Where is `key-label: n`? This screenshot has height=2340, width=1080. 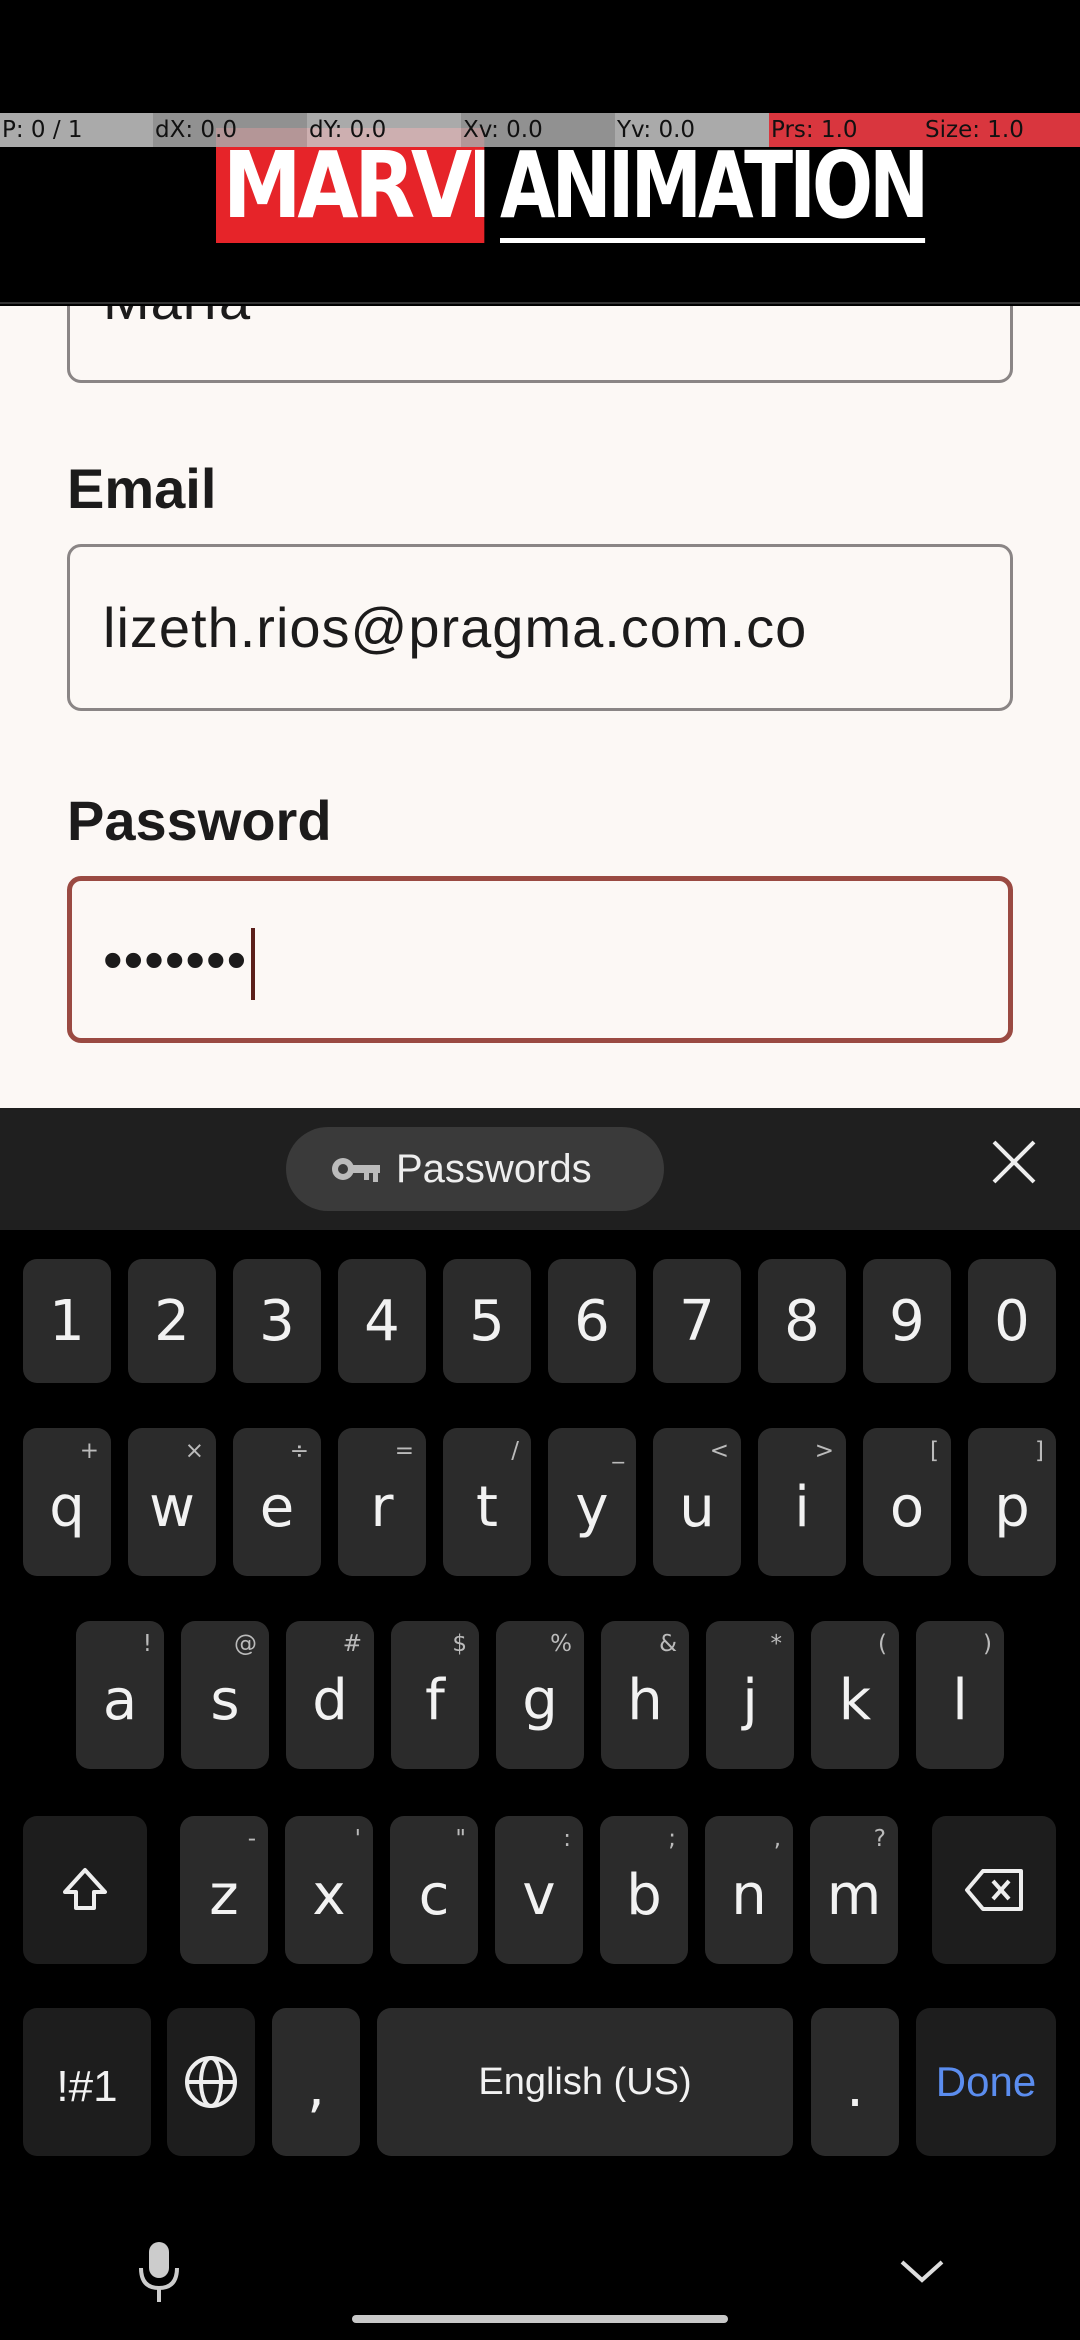 key-label: n is located at coordinates (749, 1895).